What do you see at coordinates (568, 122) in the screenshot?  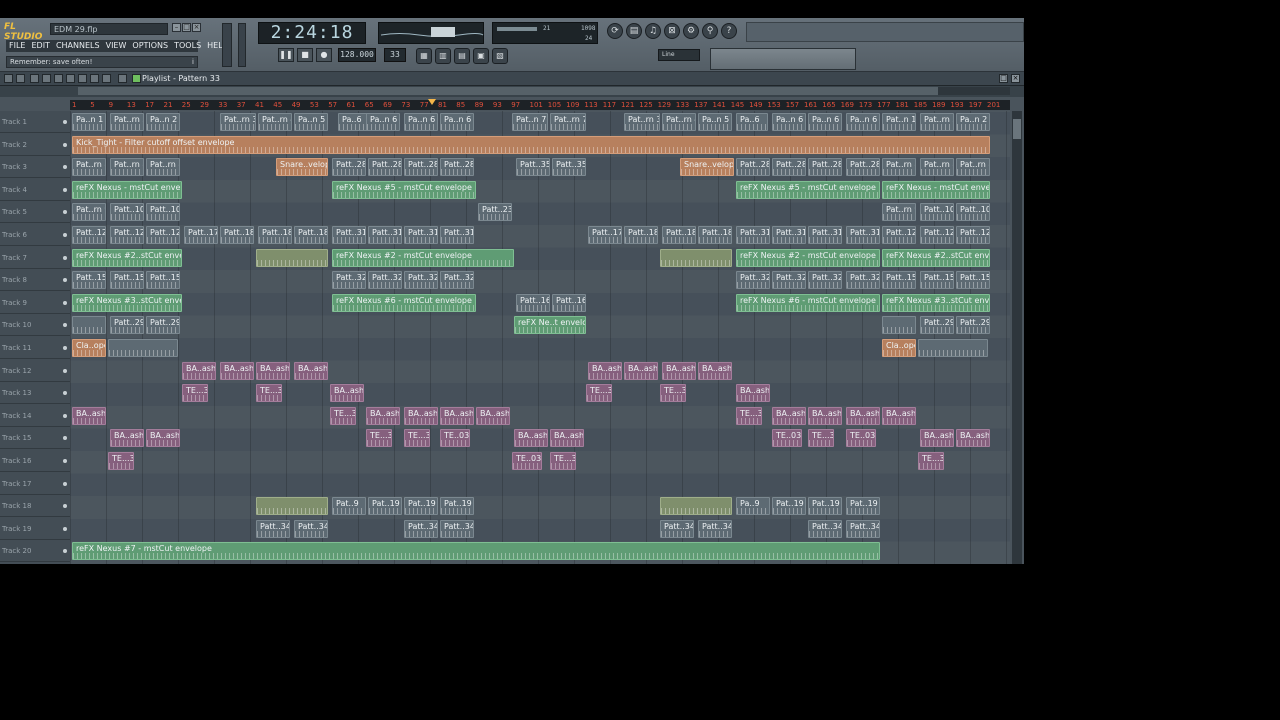 I see `pattern-clip: Pat..rn 7` at bounding box center [568, 122].